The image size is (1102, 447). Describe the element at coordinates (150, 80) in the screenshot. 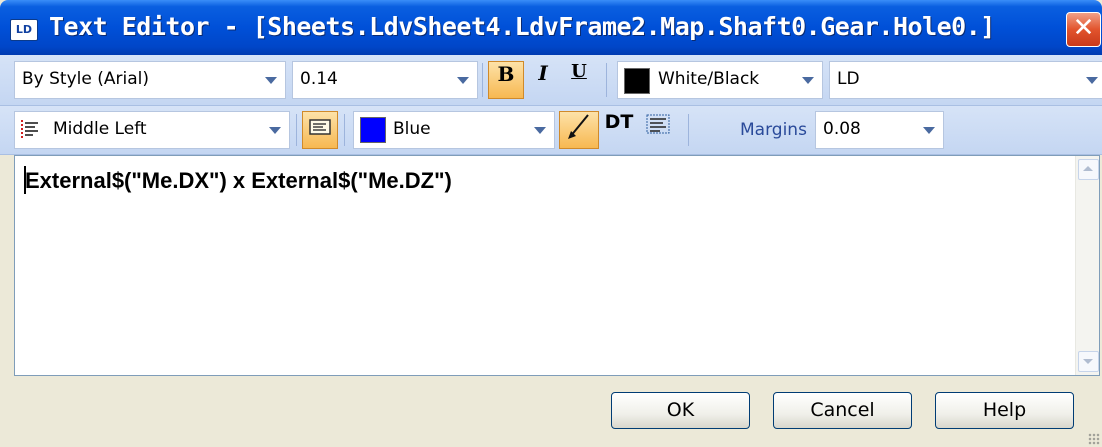

I see `font-dropdown: By Style (Arial)` at that location.